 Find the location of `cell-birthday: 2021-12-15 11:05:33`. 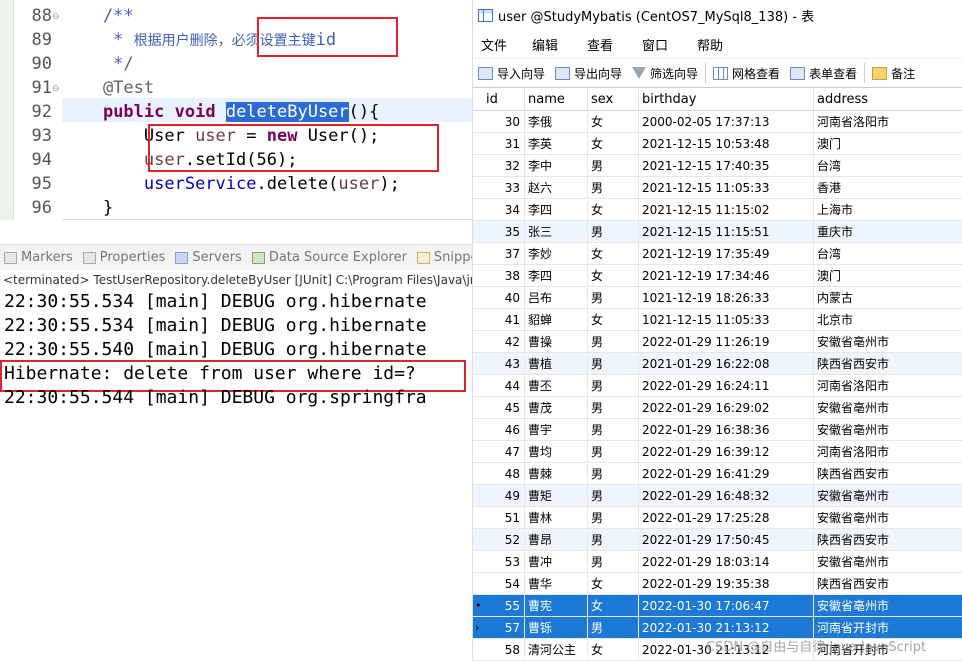

cell-birthday: 2021-12-15 11:05:33 is located at coordinates (726, 188).